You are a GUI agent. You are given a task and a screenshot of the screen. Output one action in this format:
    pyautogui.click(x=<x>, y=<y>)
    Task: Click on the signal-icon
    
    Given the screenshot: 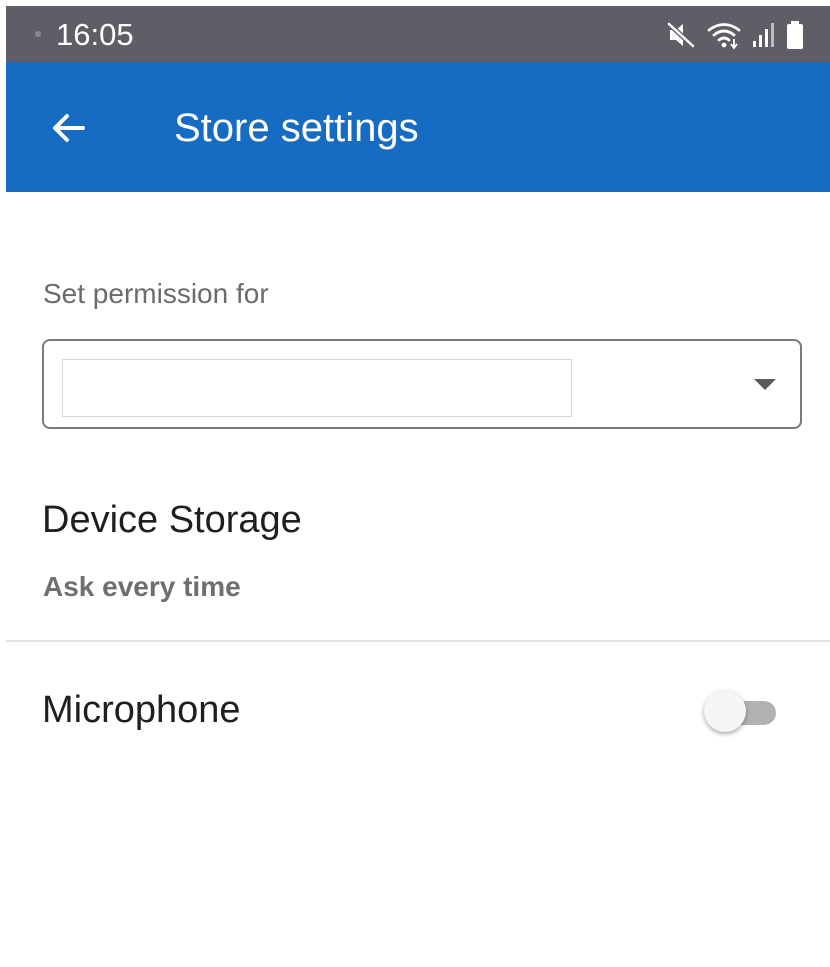 What is the action you would take?
    pyautogui.click(x=763, y=35)
    